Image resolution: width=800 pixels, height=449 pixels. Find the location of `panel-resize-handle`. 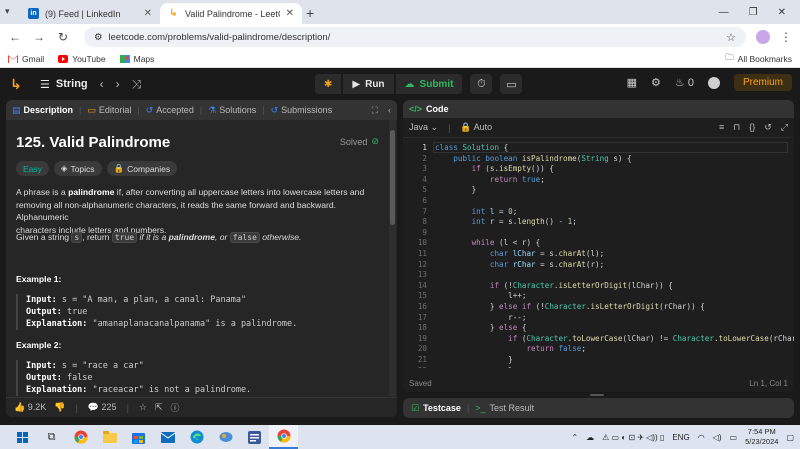

panel-resize-handle is located at coordinates (597, 395).